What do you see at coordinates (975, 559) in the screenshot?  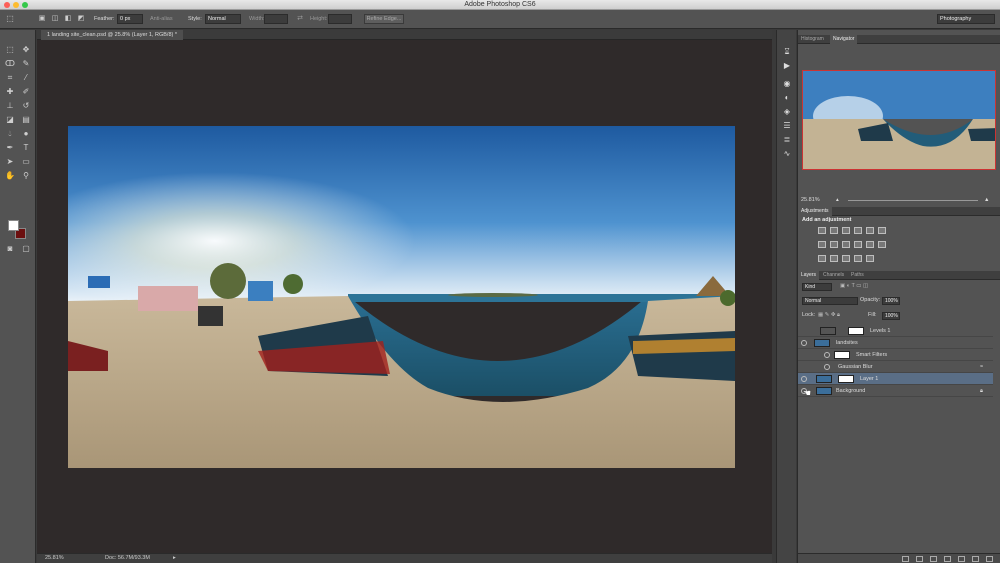 I see `new-layer-icon` at bounding box center [975, 559].